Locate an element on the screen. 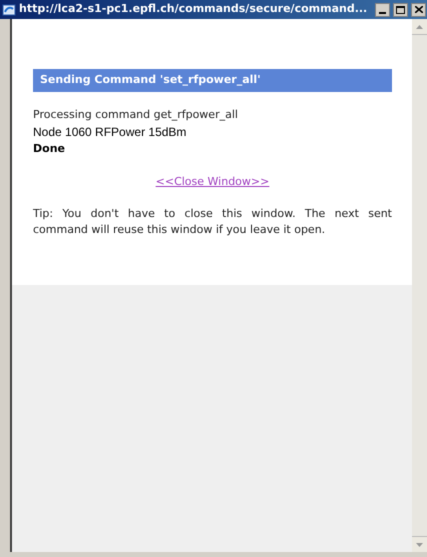  maximize-button is located at coordinates (400, 9).